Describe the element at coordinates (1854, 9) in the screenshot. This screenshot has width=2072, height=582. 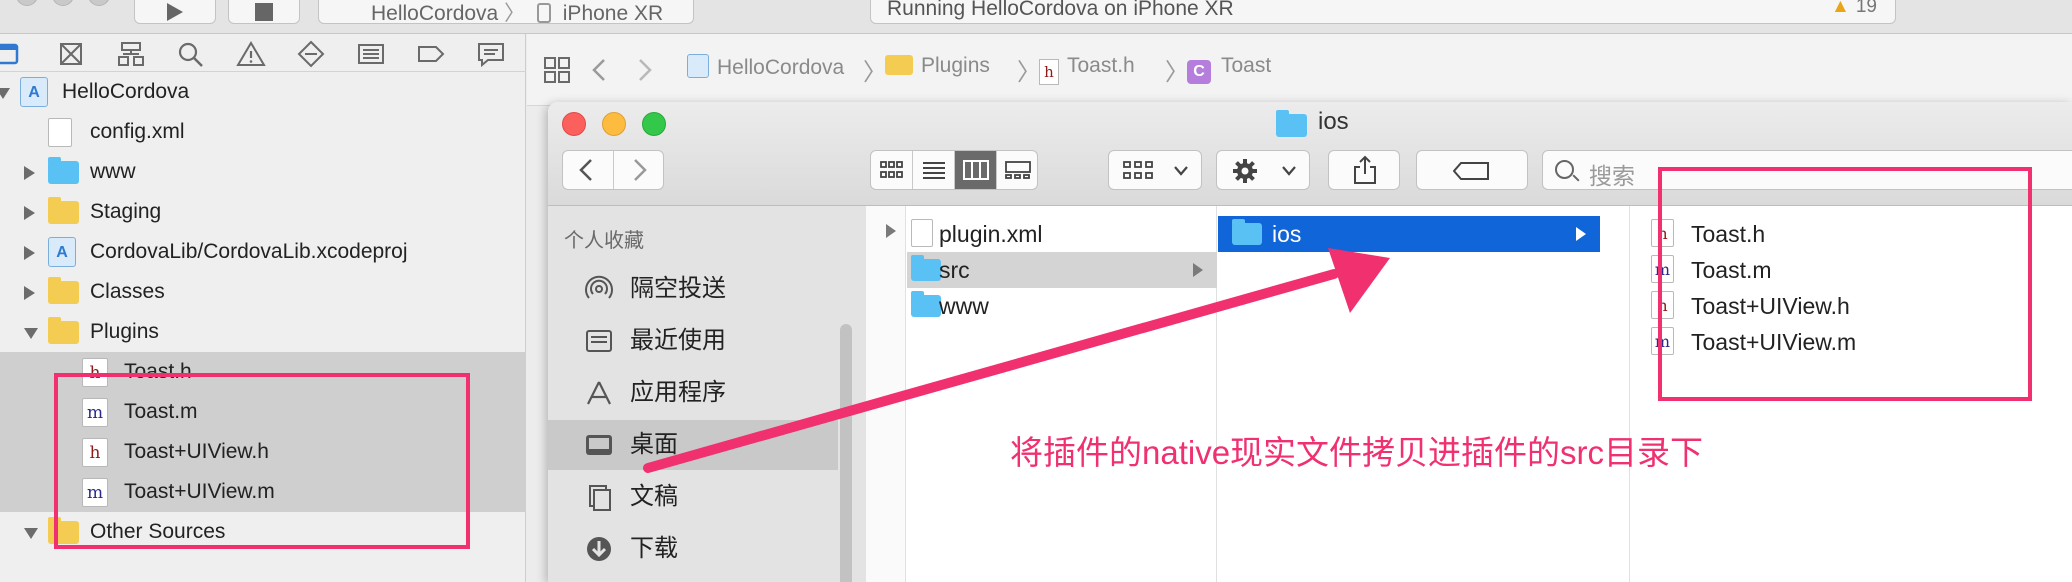
I see `warning-badge: ▲ 19` at that location.